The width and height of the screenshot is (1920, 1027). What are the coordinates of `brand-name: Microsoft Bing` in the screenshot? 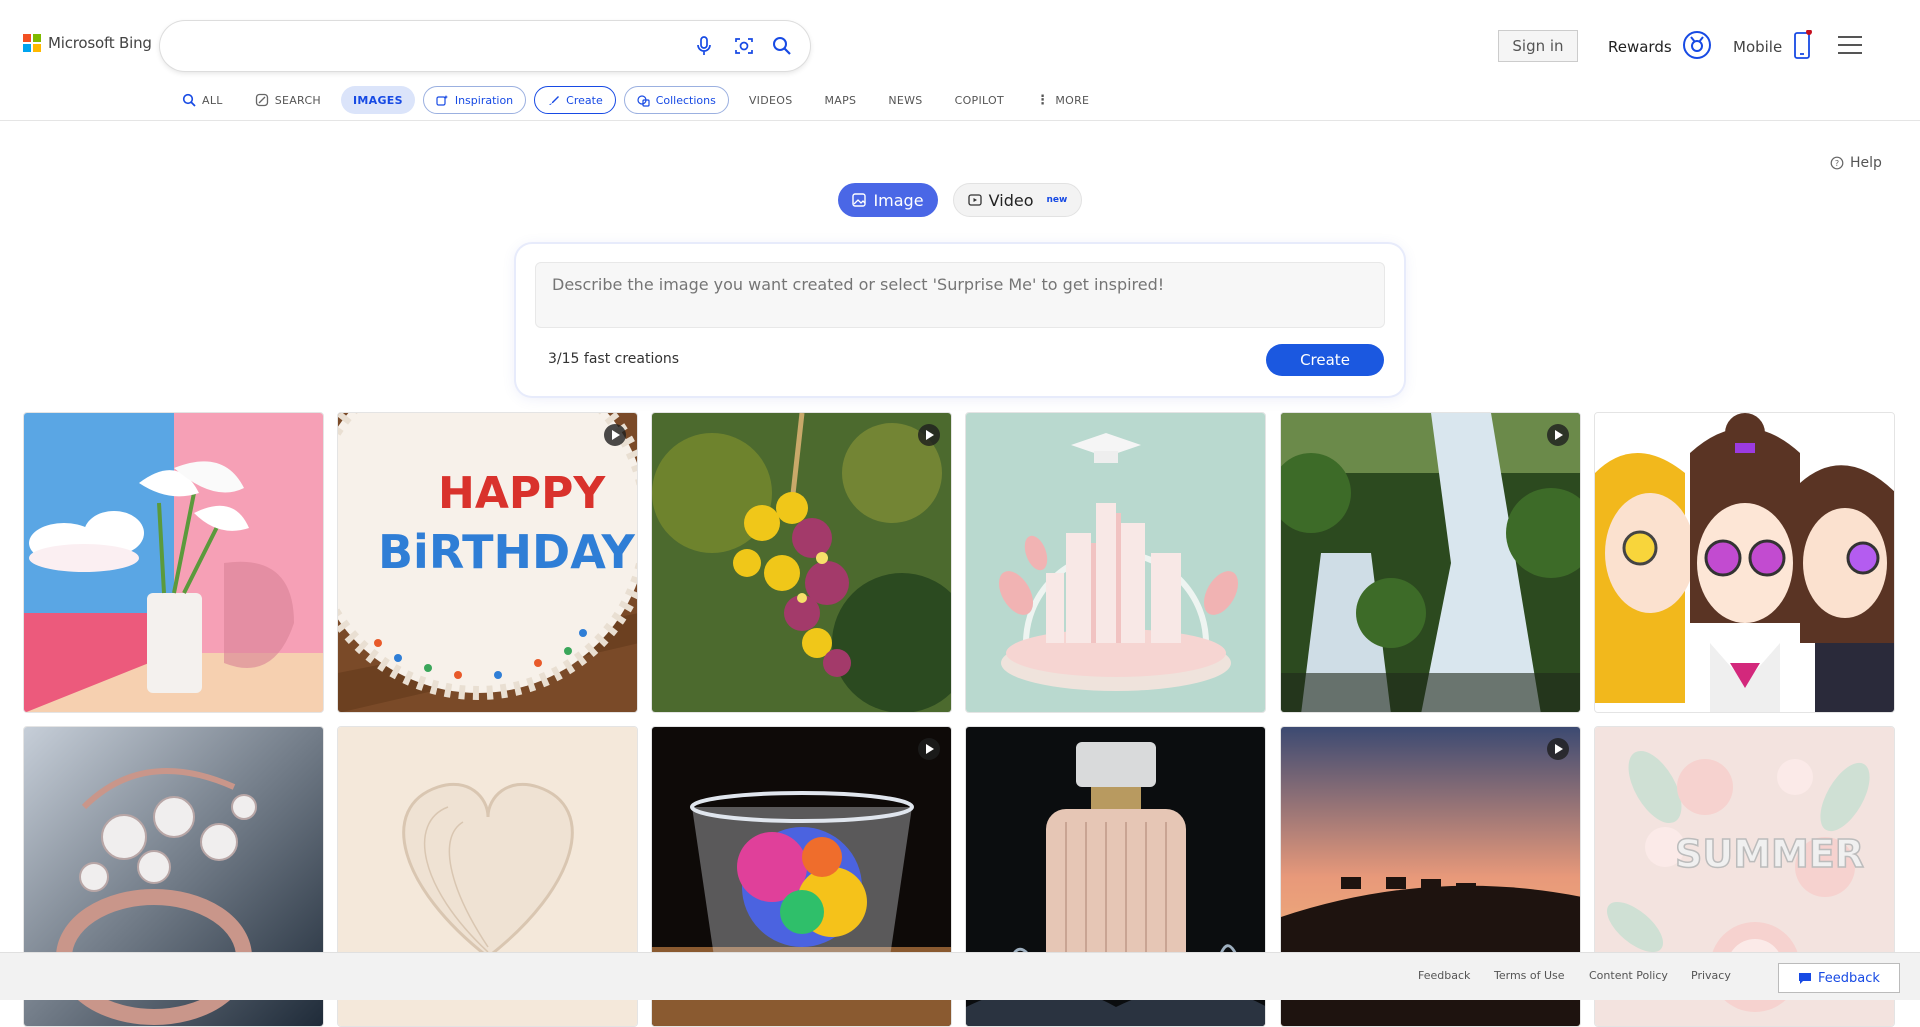 It's located at (100, 43).